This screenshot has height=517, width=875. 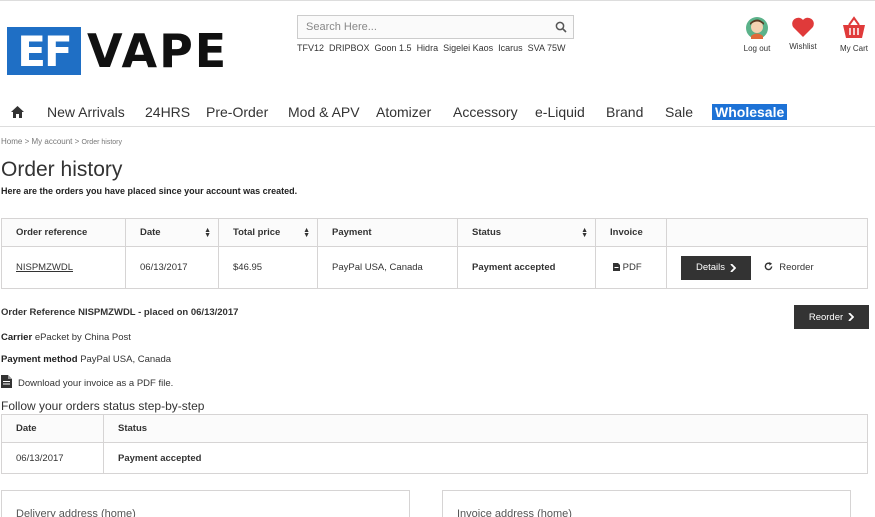 I want to click on refresh-icon, so click(x=768, y=266).